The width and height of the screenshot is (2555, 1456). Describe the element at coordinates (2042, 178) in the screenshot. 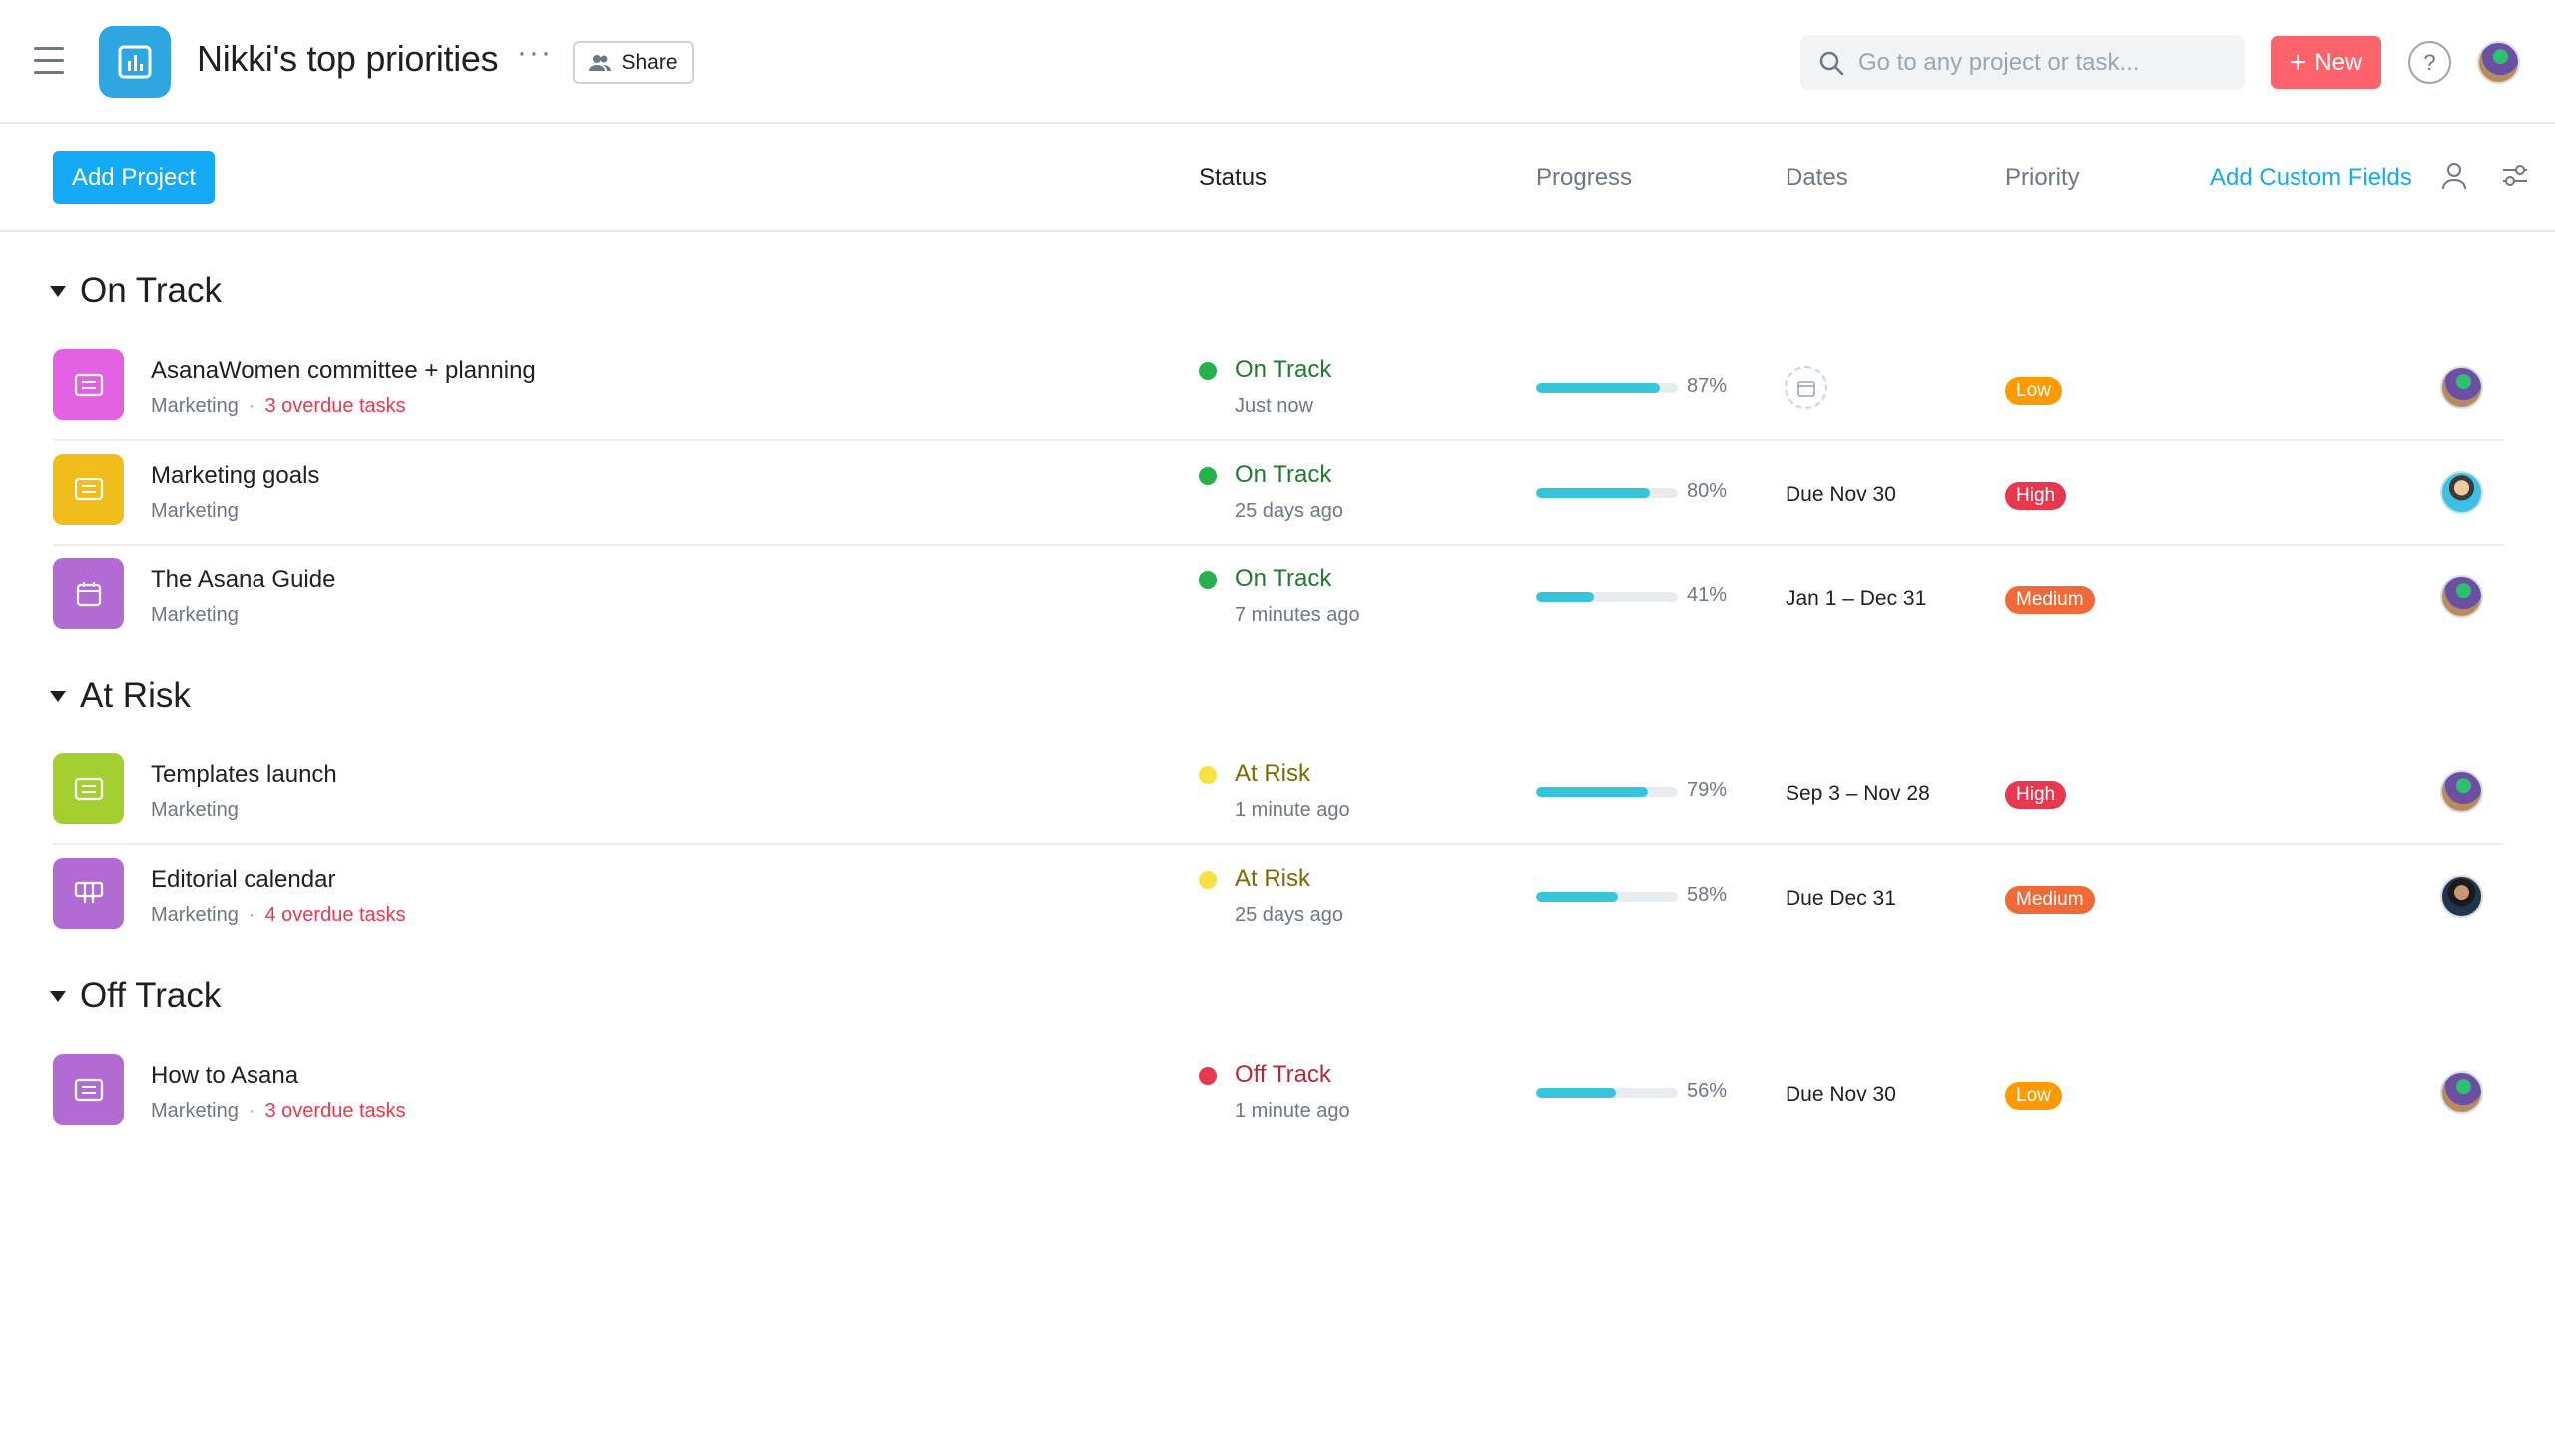

I see `column-priority: Priority` at that location.